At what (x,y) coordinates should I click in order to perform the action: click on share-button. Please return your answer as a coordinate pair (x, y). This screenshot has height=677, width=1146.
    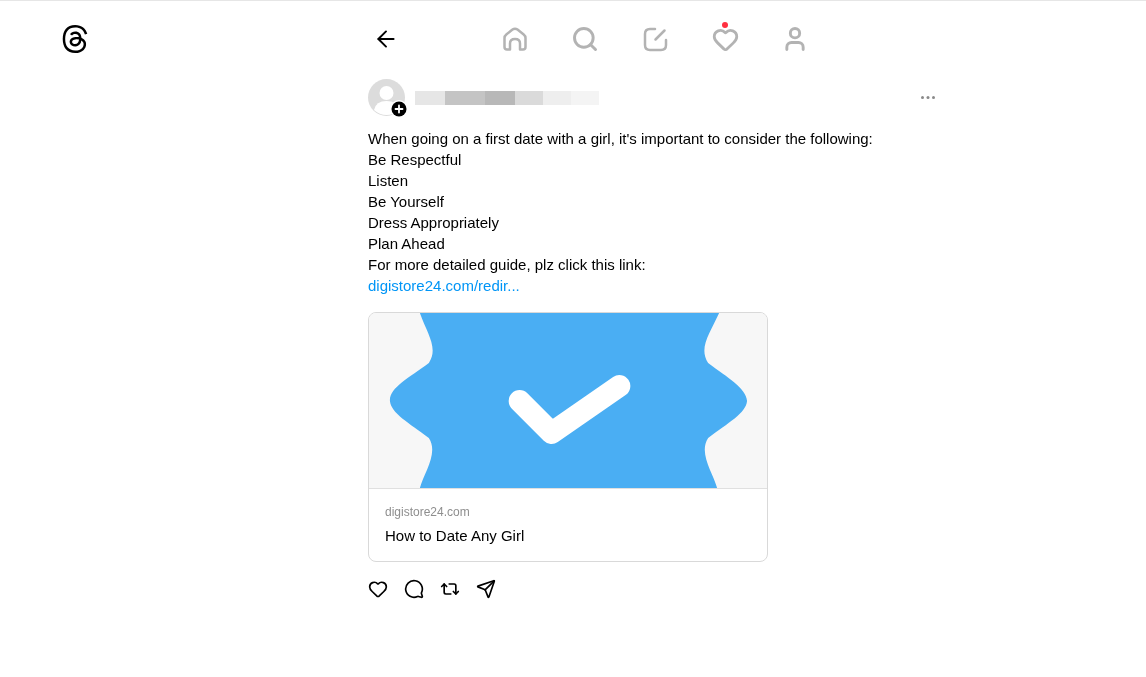
    Looking at the image, I should click on (486, 589).